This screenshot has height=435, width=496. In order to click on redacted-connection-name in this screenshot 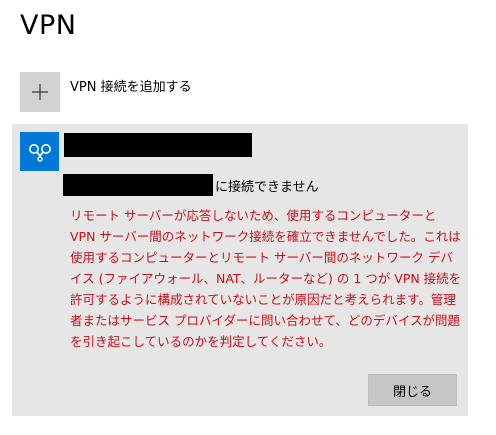, I will do `click(158, 145)`.